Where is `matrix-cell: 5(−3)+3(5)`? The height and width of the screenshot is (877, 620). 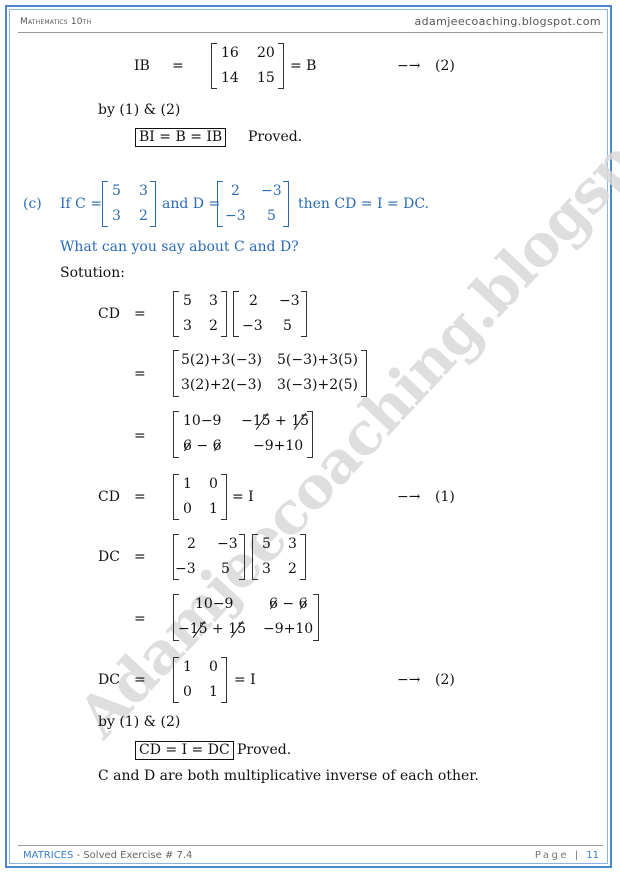
matrix-cell: 5(−3)+3(5) is located at coordinates (317, 360).